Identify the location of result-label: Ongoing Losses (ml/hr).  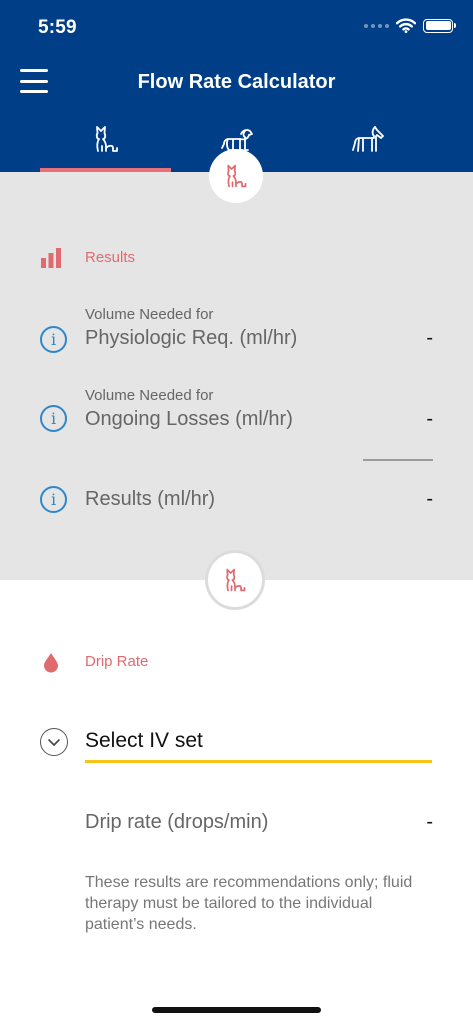
(189, 419).